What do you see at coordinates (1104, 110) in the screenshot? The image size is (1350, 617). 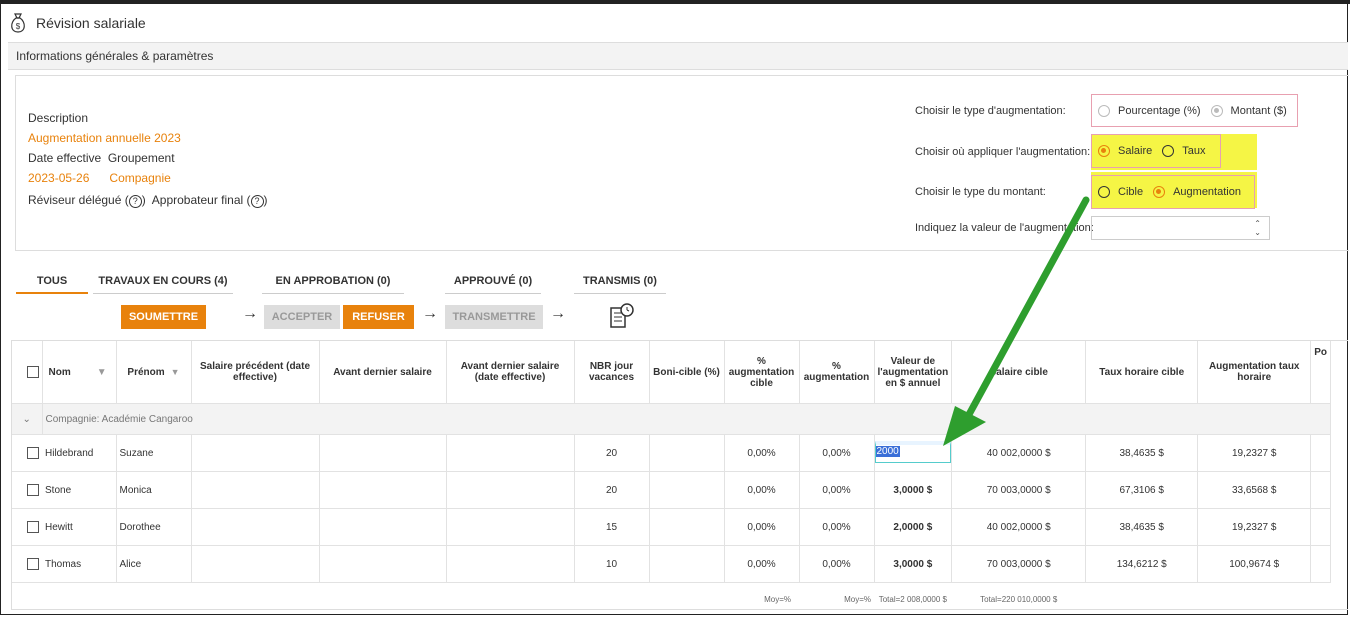 I see `radio-percentage` at bounding box center [1104, 110].